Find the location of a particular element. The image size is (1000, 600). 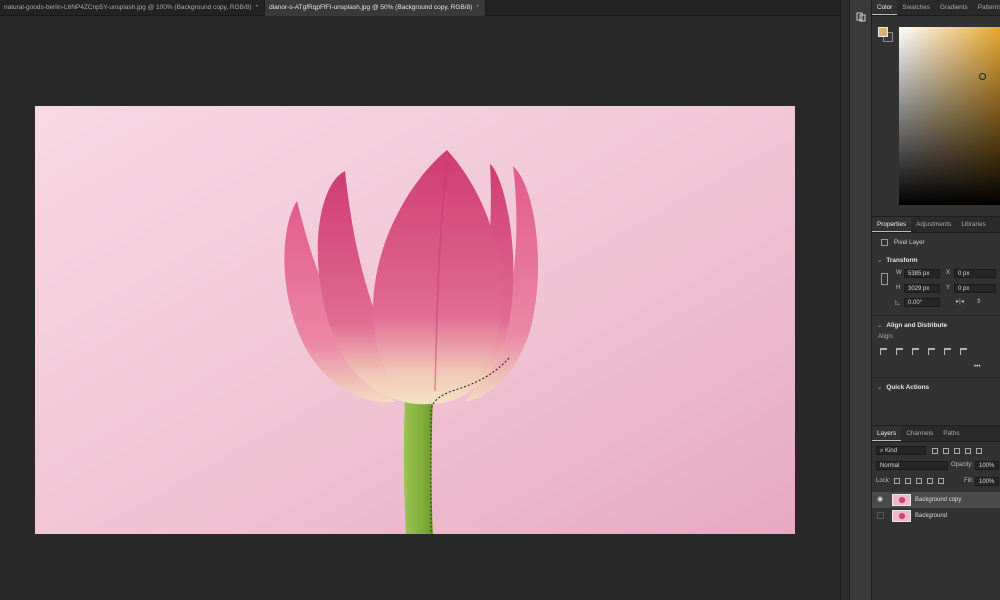

layer-background-copy: ◉ Background copy is located at coordinates (936, 500).